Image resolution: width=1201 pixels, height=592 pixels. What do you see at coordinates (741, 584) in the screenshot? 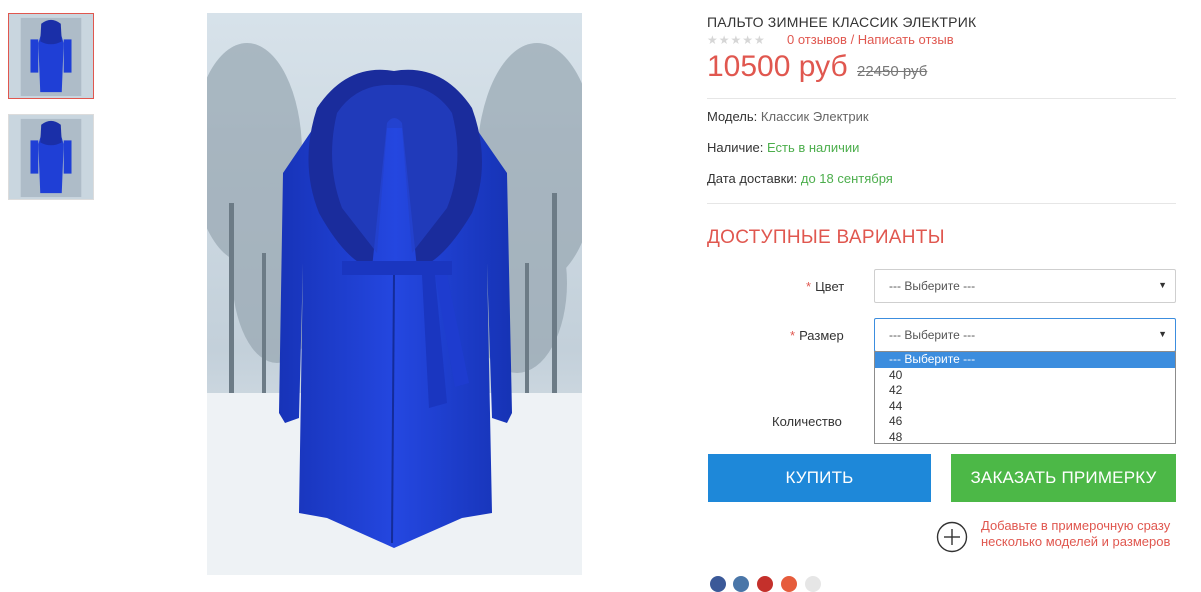
I see `share-vk-icon` at bounding box center [741, 584].